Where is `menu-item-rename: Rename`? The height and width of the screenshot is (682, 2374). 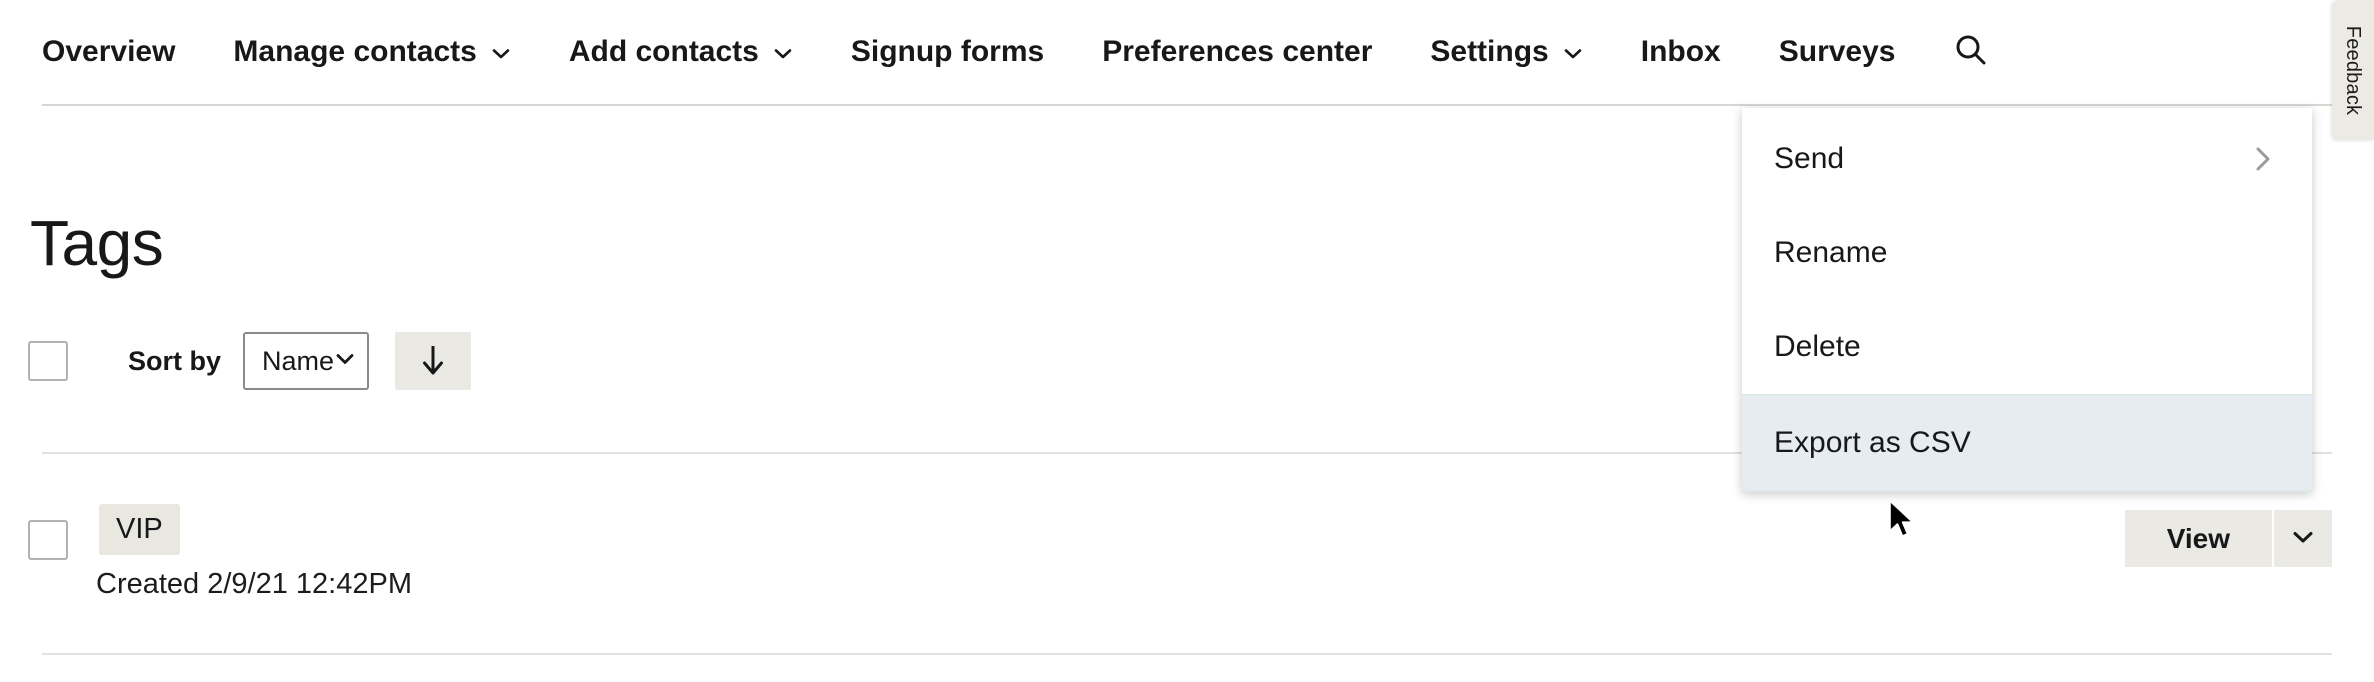 menu-item-rename: Rename is located at coordinates (2027, 253).